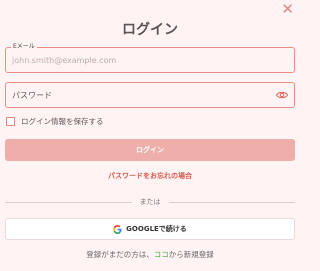  I want to click on remember-me: ログイン情報を保存する, so click(55, 121).